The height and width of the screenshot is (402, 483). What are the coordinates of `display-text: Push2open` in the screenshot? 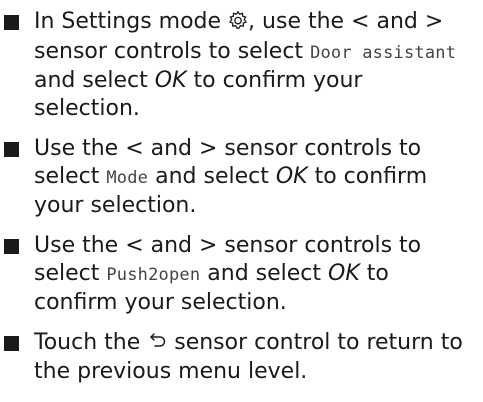 It's located at (153, 275).